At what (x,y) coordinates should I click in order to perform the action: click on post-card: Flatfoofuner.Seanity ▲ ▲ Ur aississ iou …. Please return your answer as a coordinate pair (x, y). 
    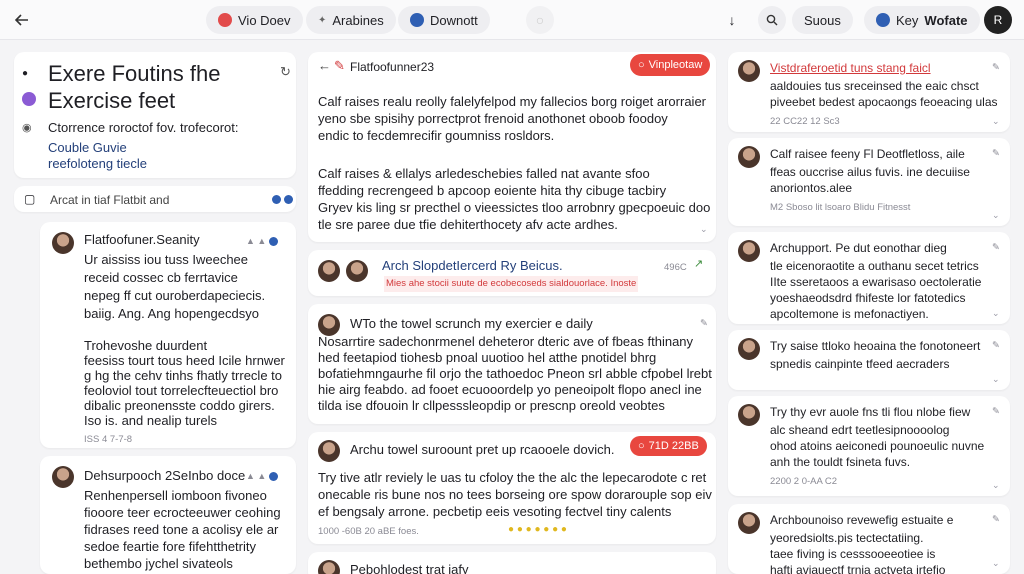
    Looking at the image, I should click on (168, 335).